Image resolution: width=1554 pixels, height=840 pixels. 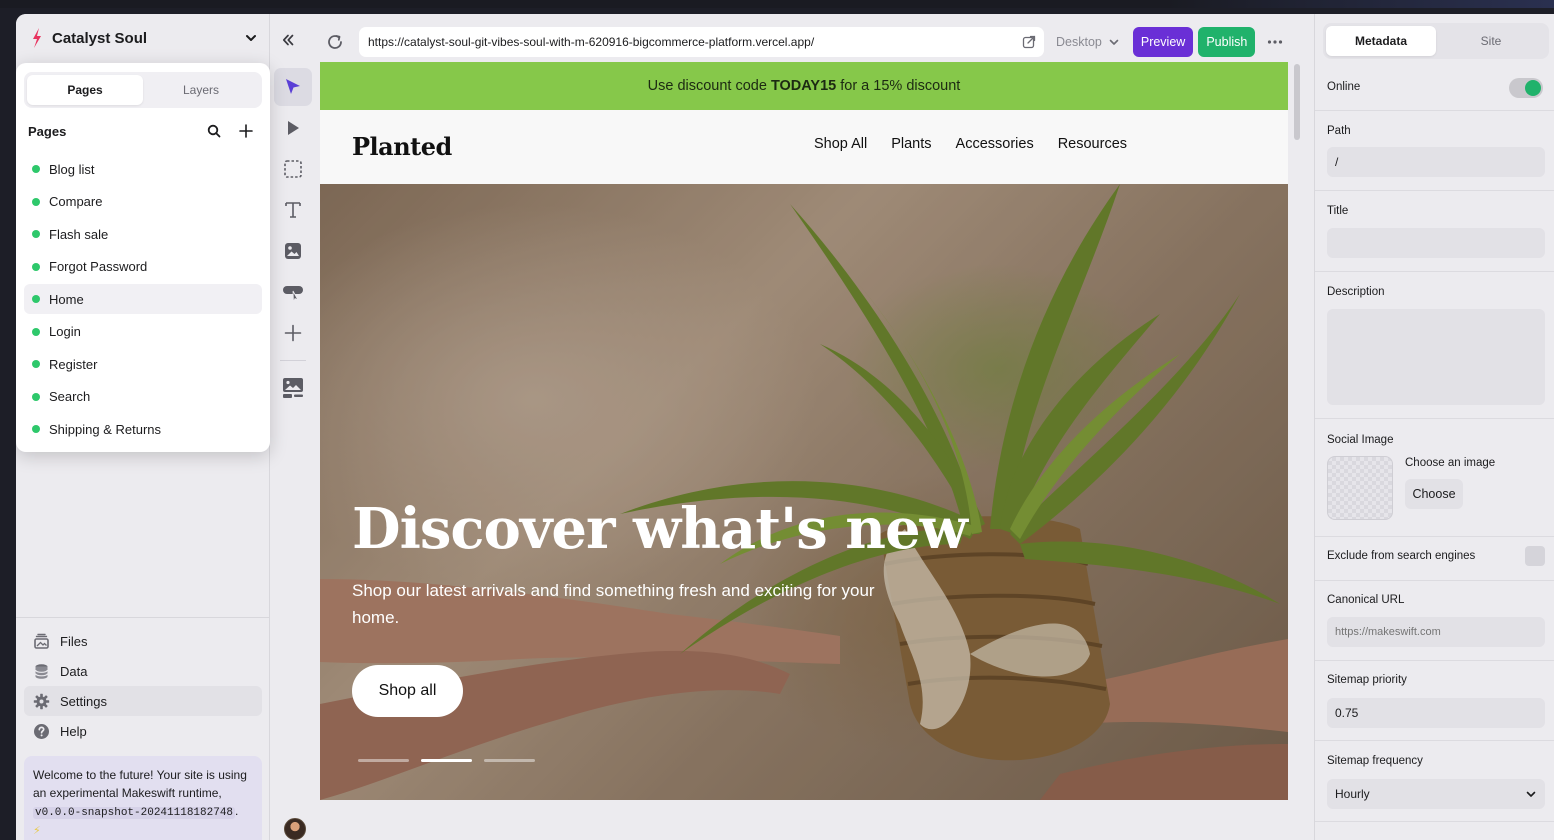 I want to click on collapse-sidebar-button, so click(x=288, y=40).